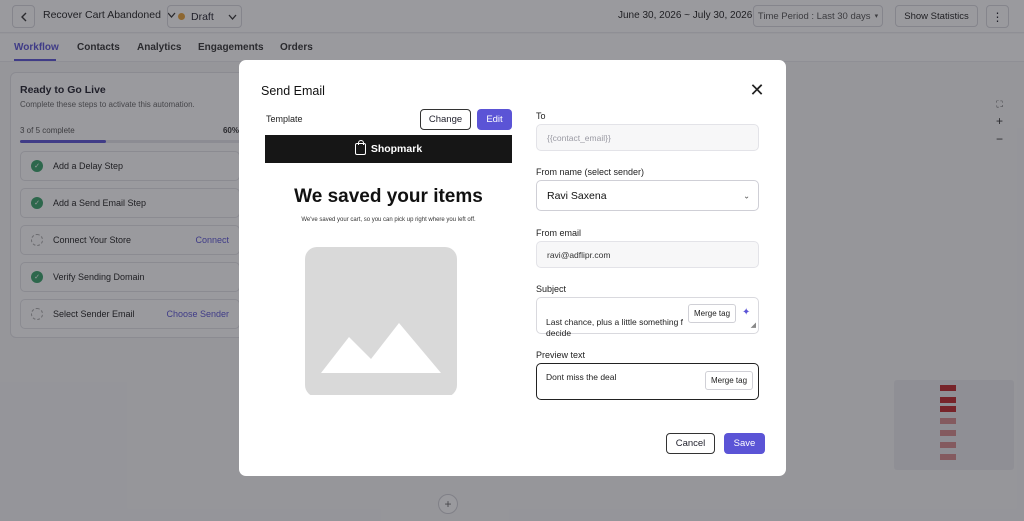  What do you see at coordinates (381, 321) in the screenshot?
I see `image-placeholder-icon` at bounding box center [381, 321].